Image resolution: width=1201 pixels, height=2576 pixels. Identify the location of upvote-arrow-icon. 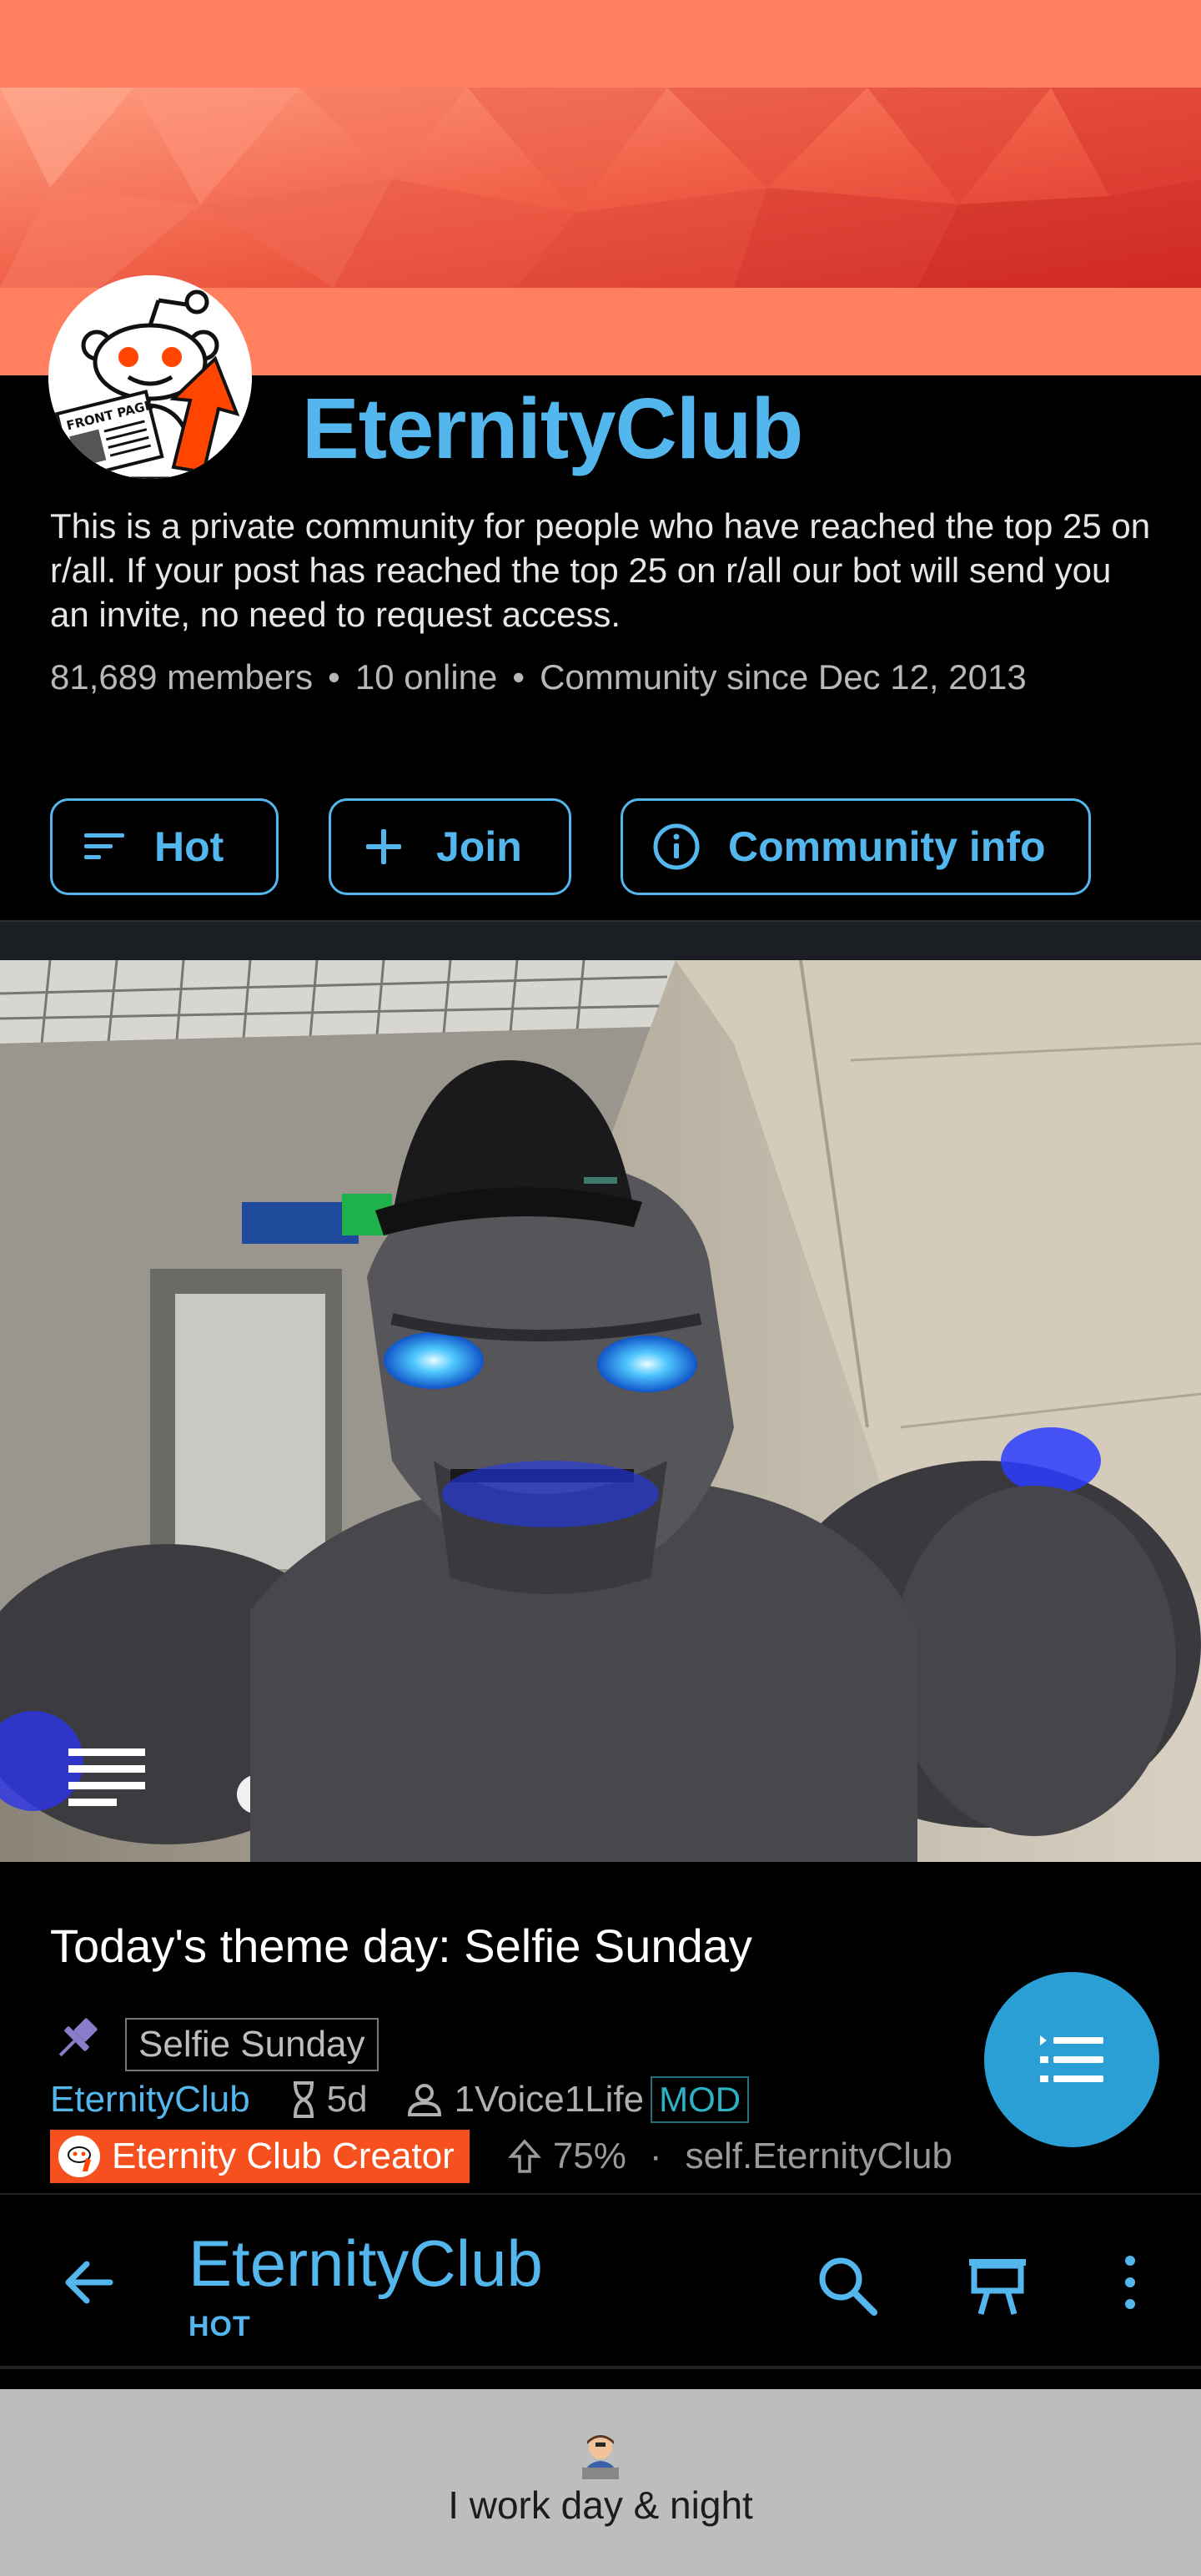
(524, 2156).